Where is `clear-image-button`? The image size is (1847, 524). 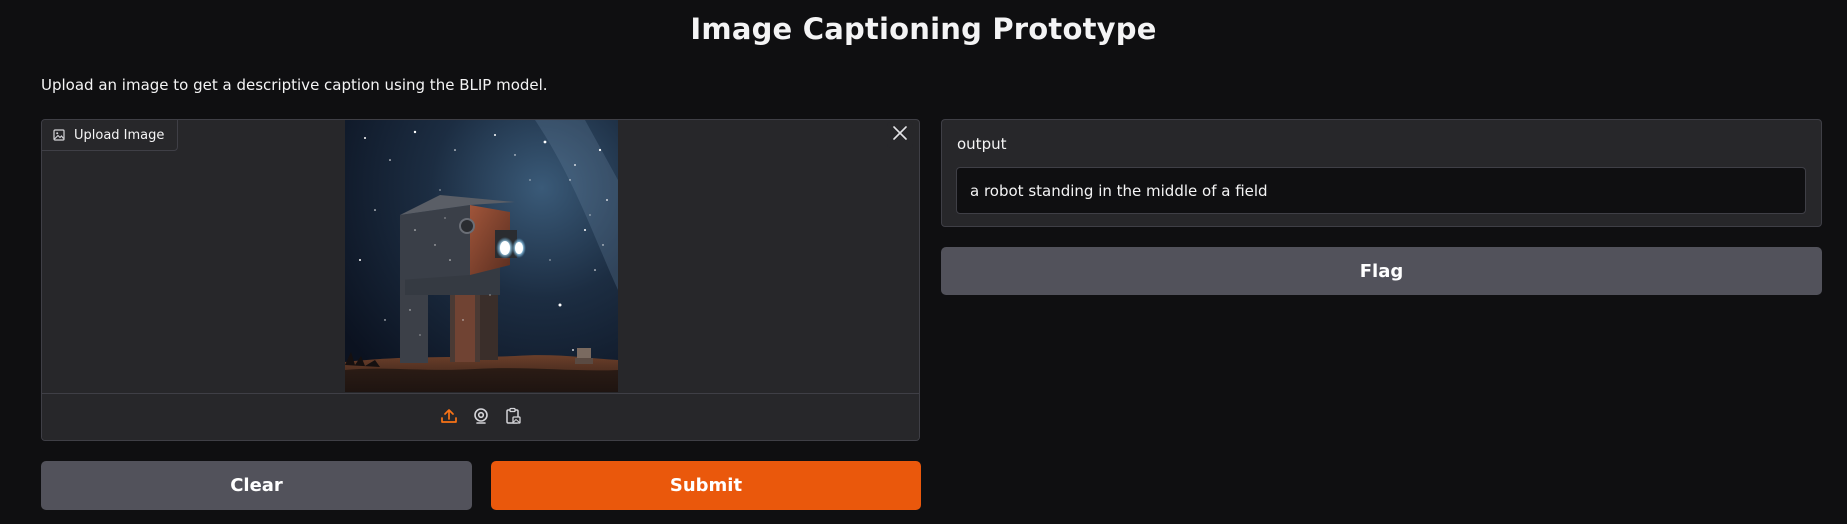 clear-image-button is located at coordinates (900, 135).